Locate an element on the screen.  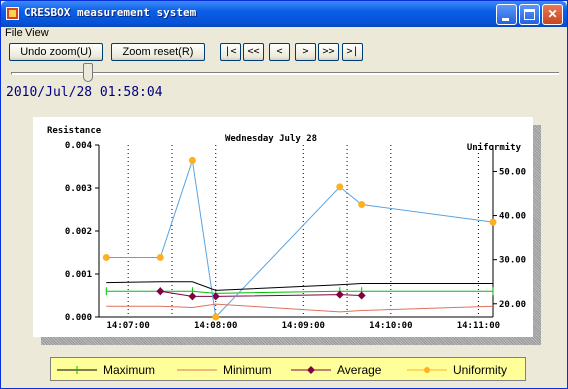
zoom-reset-button: Zoom reset(R) is located at coordinates (158, 52).